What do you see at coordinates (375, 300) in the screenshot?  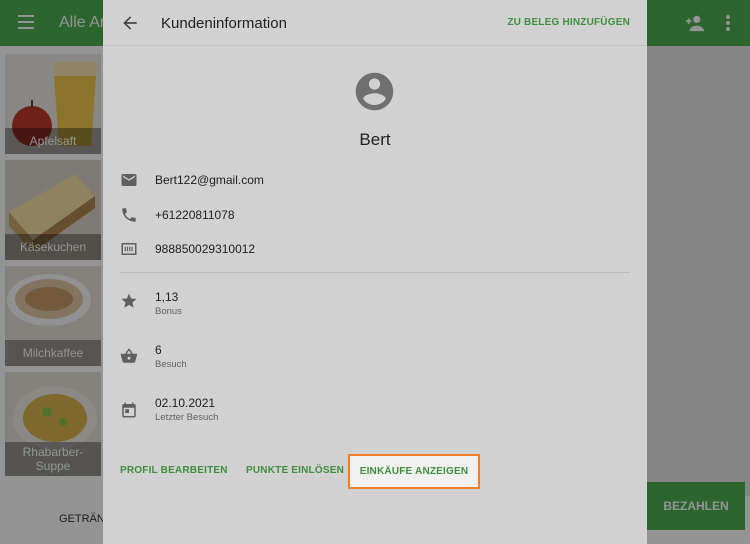 I see `bonus-row: 1,13 Bonus` at bounding box center [375, 300].